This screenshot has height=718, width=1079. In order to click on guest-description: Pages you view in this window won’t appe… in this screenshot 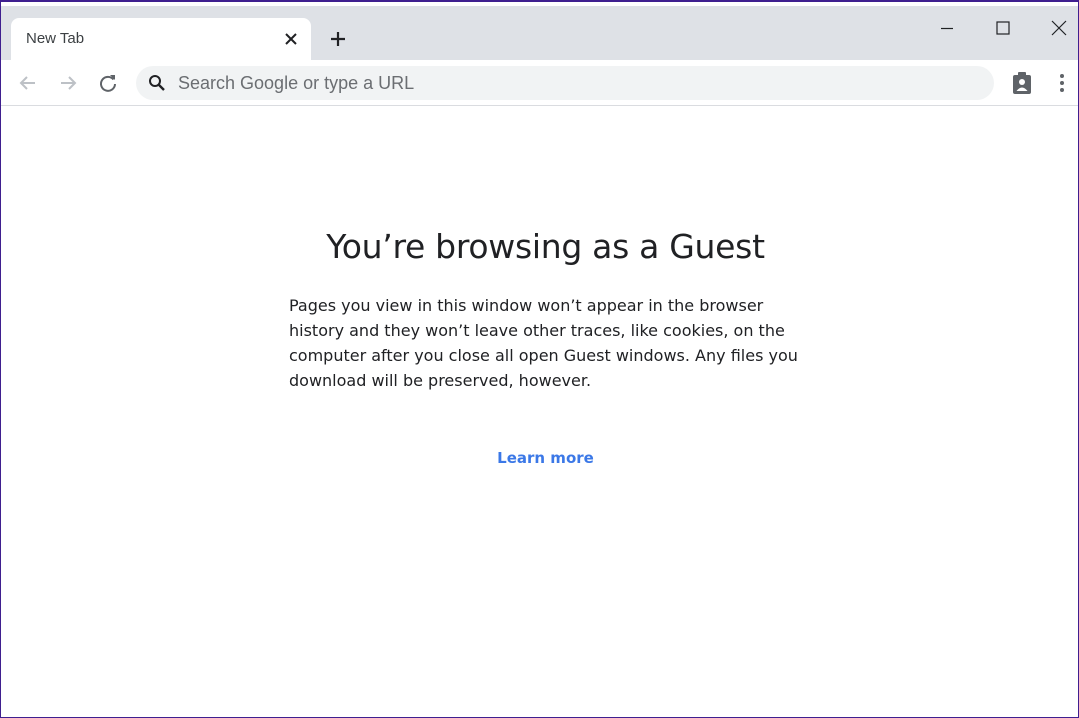, I will do `click(543, 343)`.